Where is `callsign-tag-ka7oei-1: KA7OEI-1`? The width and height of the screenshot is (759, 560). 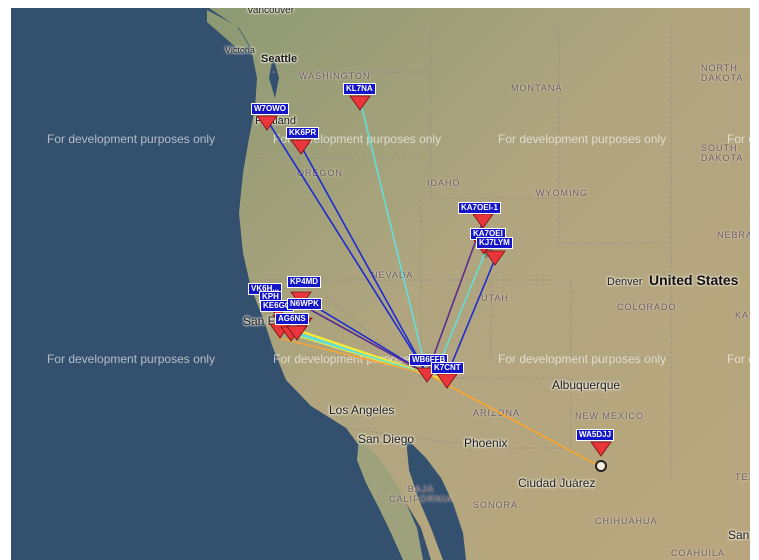
callsign-tag-ka7oei-1: KA7OEI-1 is located at coordinates (479, 208).